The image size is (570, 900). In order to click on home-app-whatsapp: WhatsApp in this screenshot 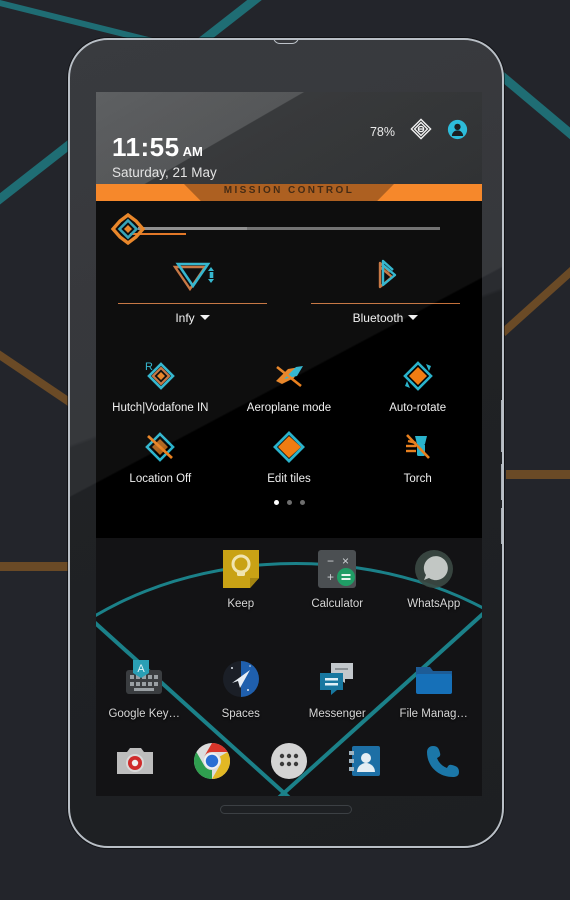, I will do `click(434, 578)`.